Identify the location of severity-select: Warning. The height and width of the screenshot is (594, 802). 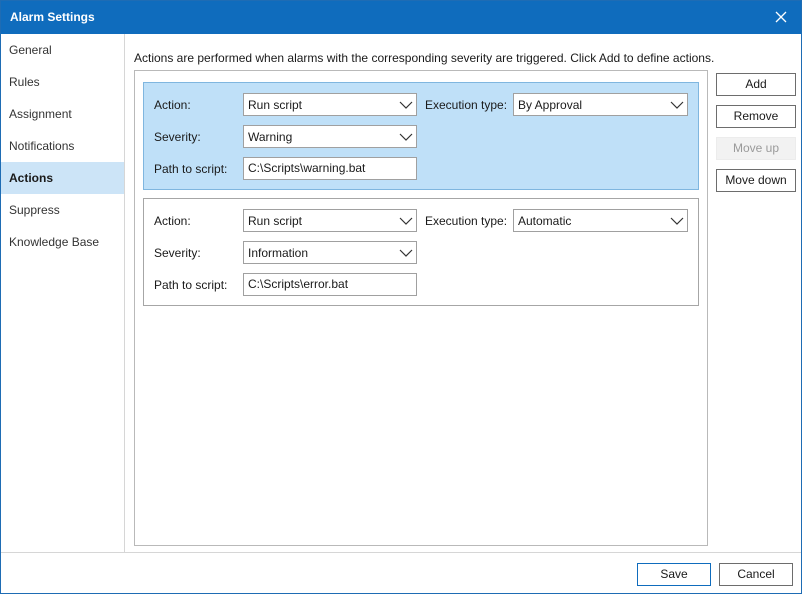
(330, 136).